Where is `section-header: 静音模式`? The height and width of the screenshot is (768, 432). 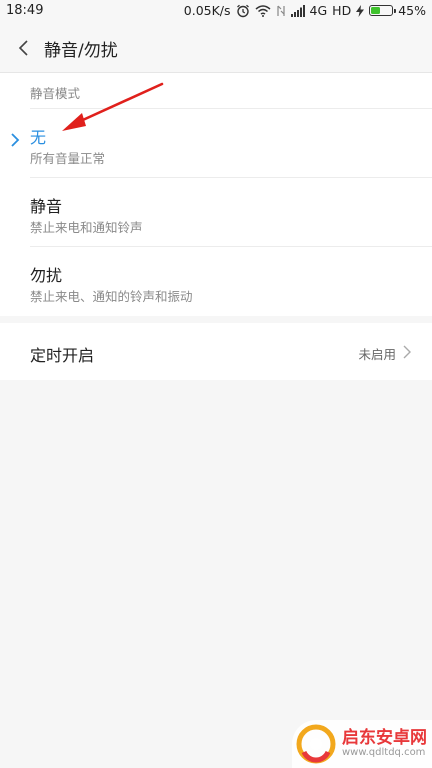
section-header: 静音模式 is located at coordinates (55, 93).